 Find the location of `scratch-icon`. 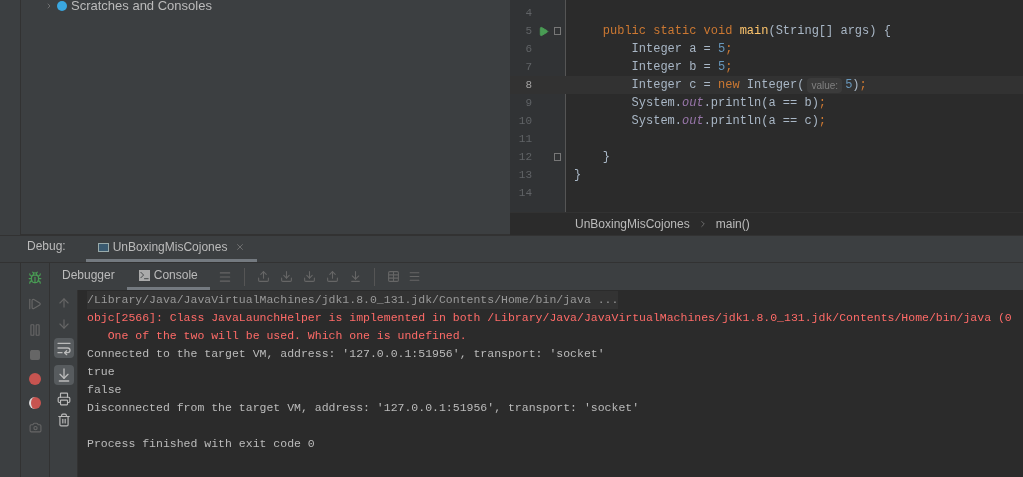

scratch-icon is located at coordinates (62, 6).